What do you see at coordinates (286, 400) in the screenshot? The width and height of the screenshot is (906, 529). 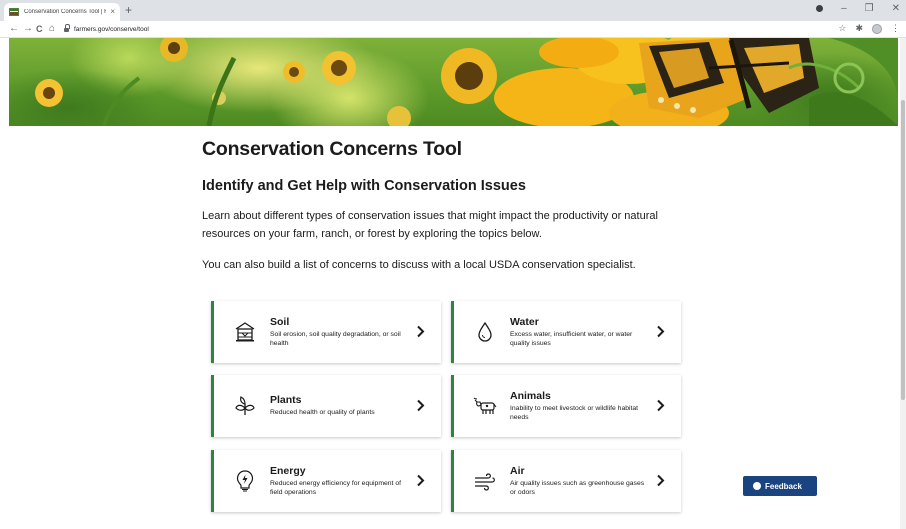 I see `topic-title: Plants` at bounding box center [286, 400].